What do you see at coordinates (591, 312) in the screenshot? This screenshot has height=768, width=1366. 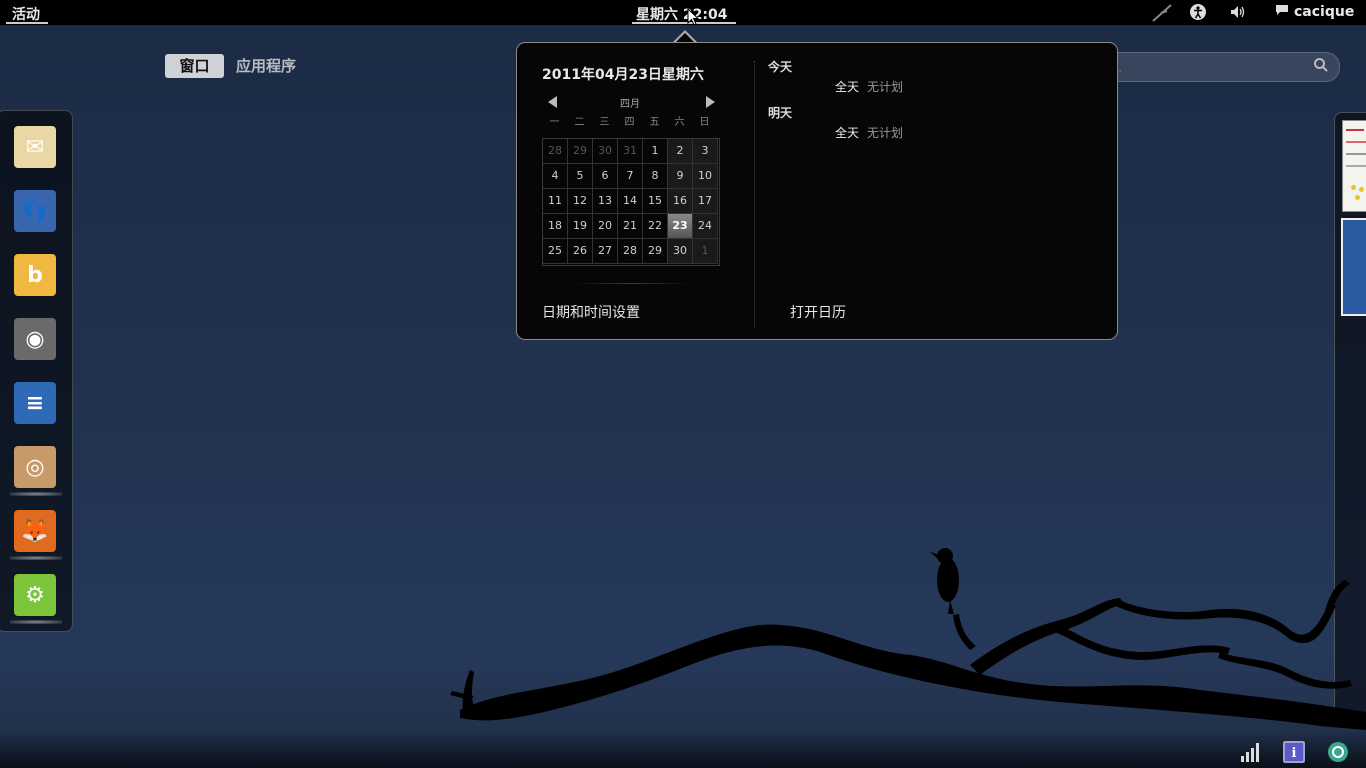 I see `datetime-settings-button: 日期和时间设置` at bounding box center [591, 312].